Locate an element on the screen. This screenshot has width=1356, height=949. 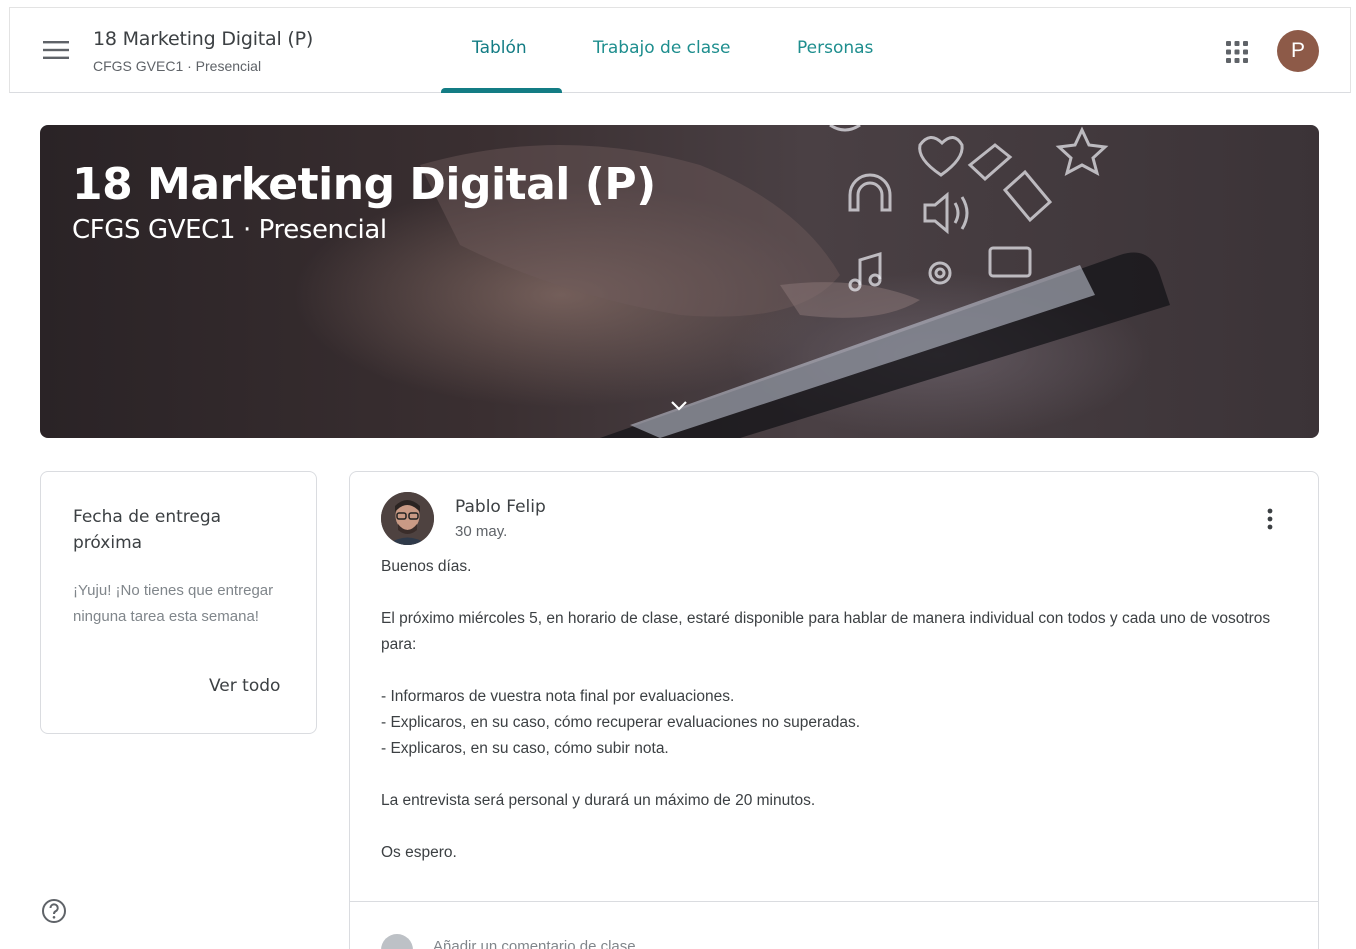
tab-classwork: Trabajo de clase is located at coordinates (662, 48).